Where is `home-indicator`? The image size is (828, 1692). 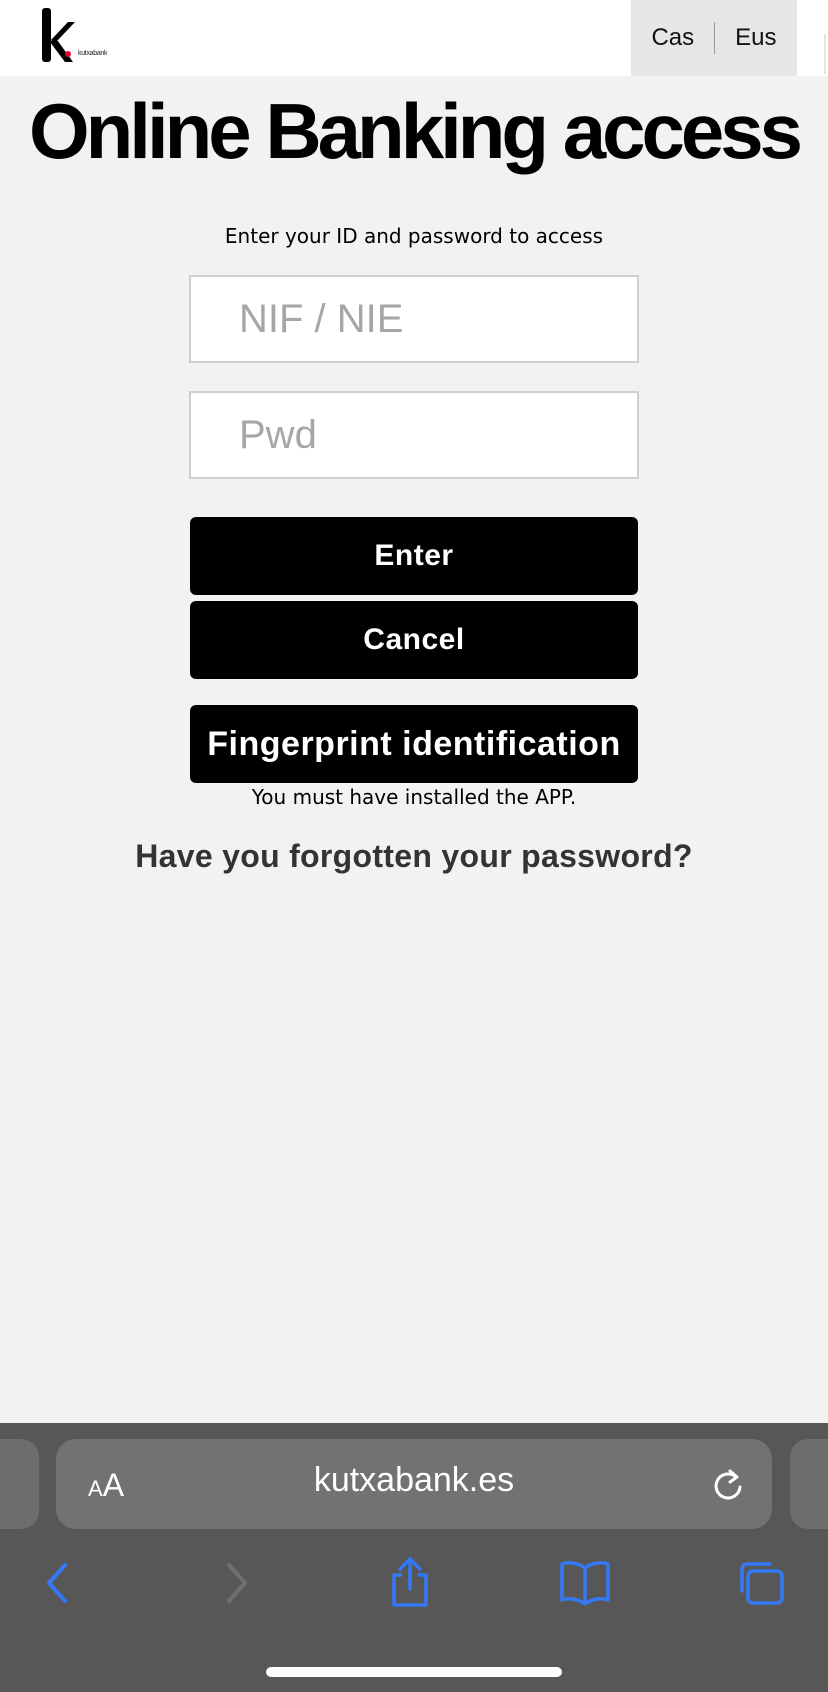
home-indicator is located at coordinates (414, 1672).